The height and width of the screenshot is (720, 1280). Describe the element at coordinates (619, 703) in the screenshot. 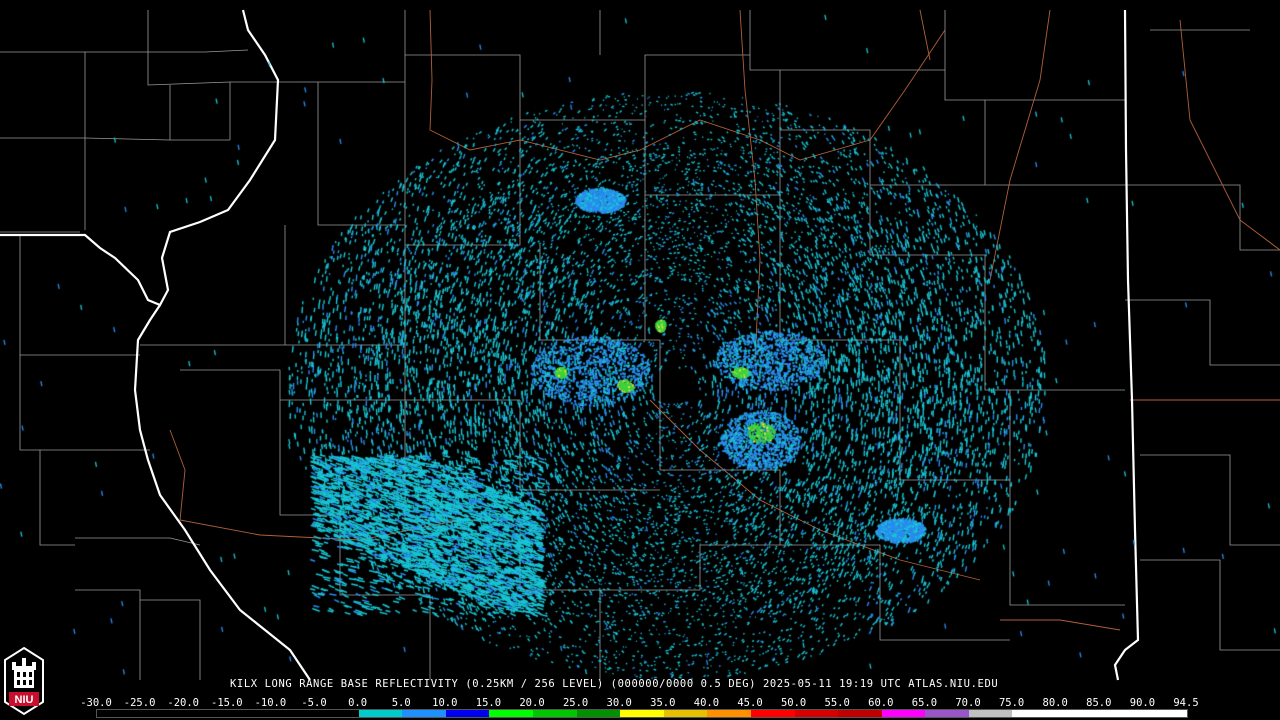

I see `colorscale-label: 30.0` at that location.